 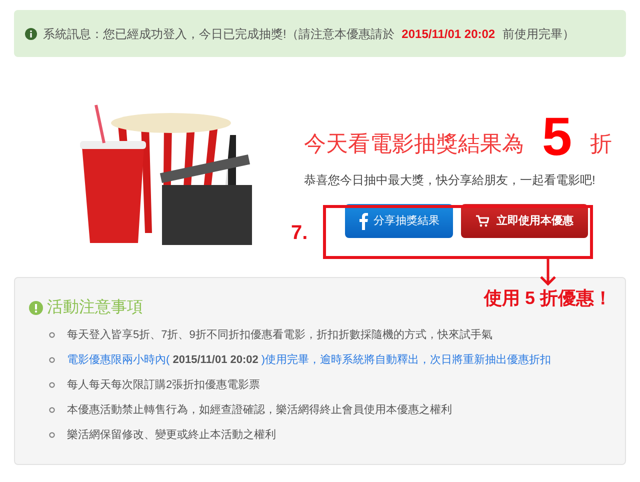 I want to click on notice-item: 每人每天每次限訂購2張折扣優惠電影票, so click(x=163, y=385).